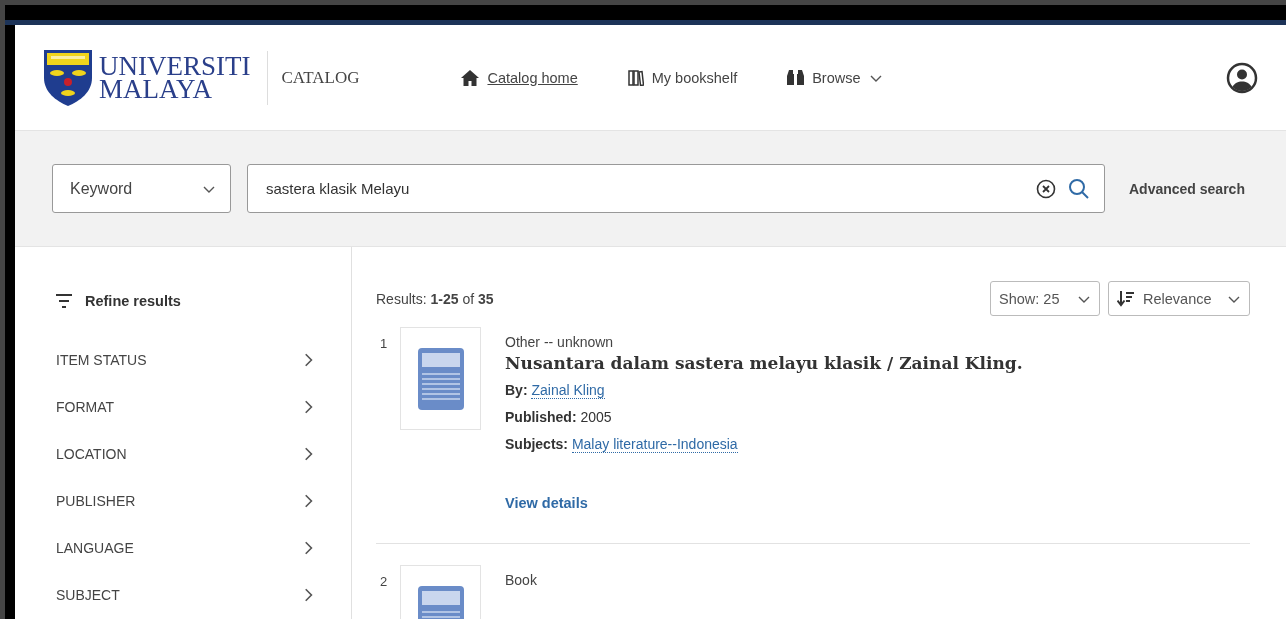 Image resolution: width=1286 pixels, height=619 pixels. I want to click on search-input: sastera klasik Melayu, so click(644, 188).